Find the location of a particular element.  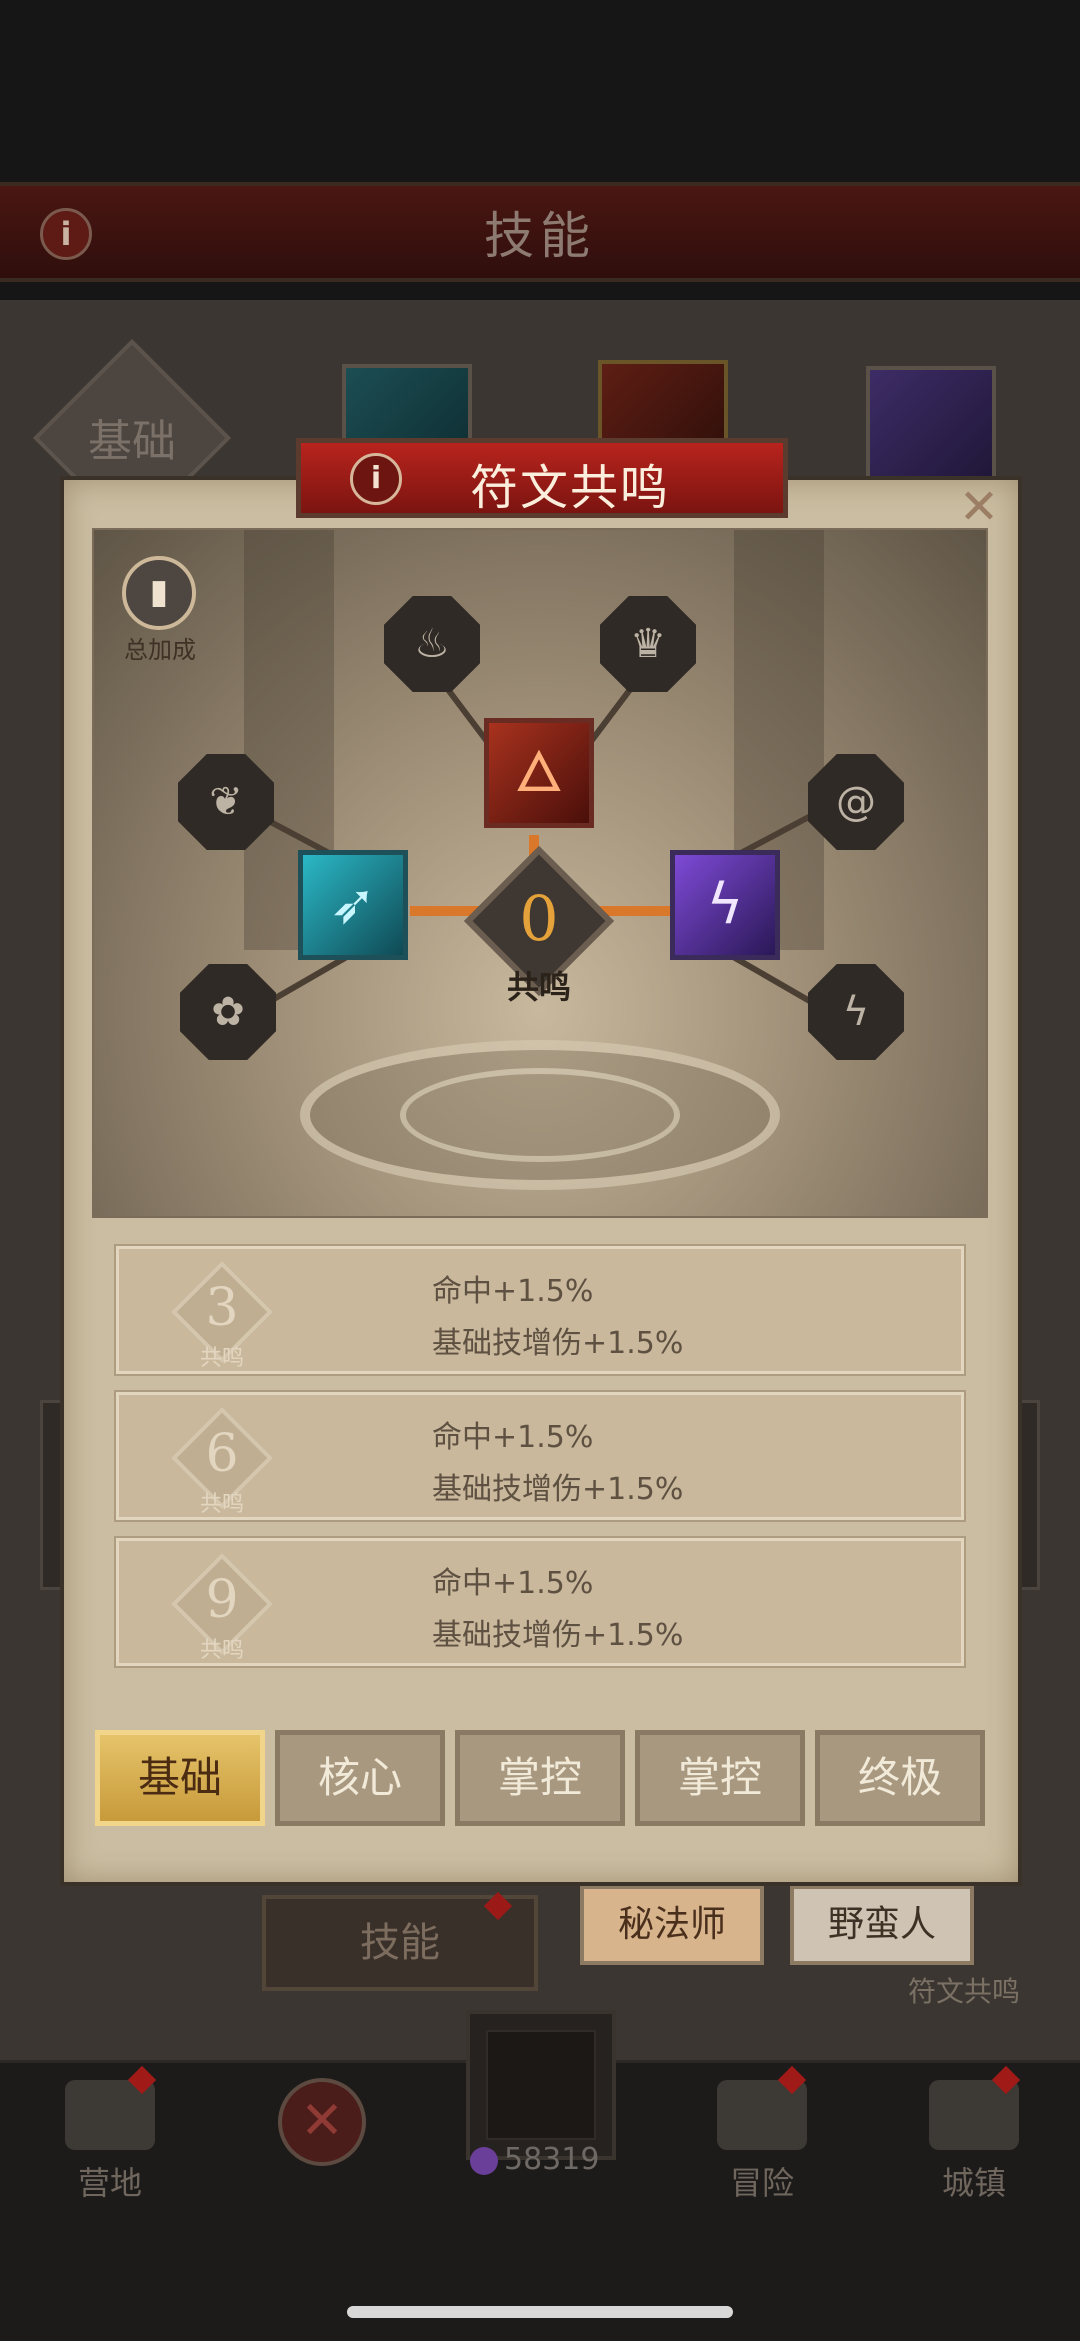

info-icon: i is located at coordinates (376, 479).